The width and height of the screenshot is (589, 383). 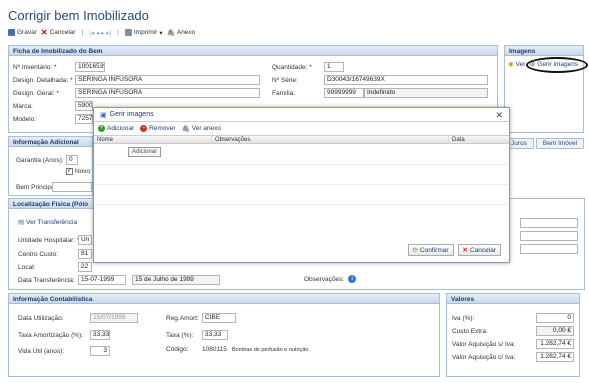 What do you see at coordinates (36, 93) in the screenshot?
I see `design-geral-label: Design. Geral: *` at bounding box center [36, 93].